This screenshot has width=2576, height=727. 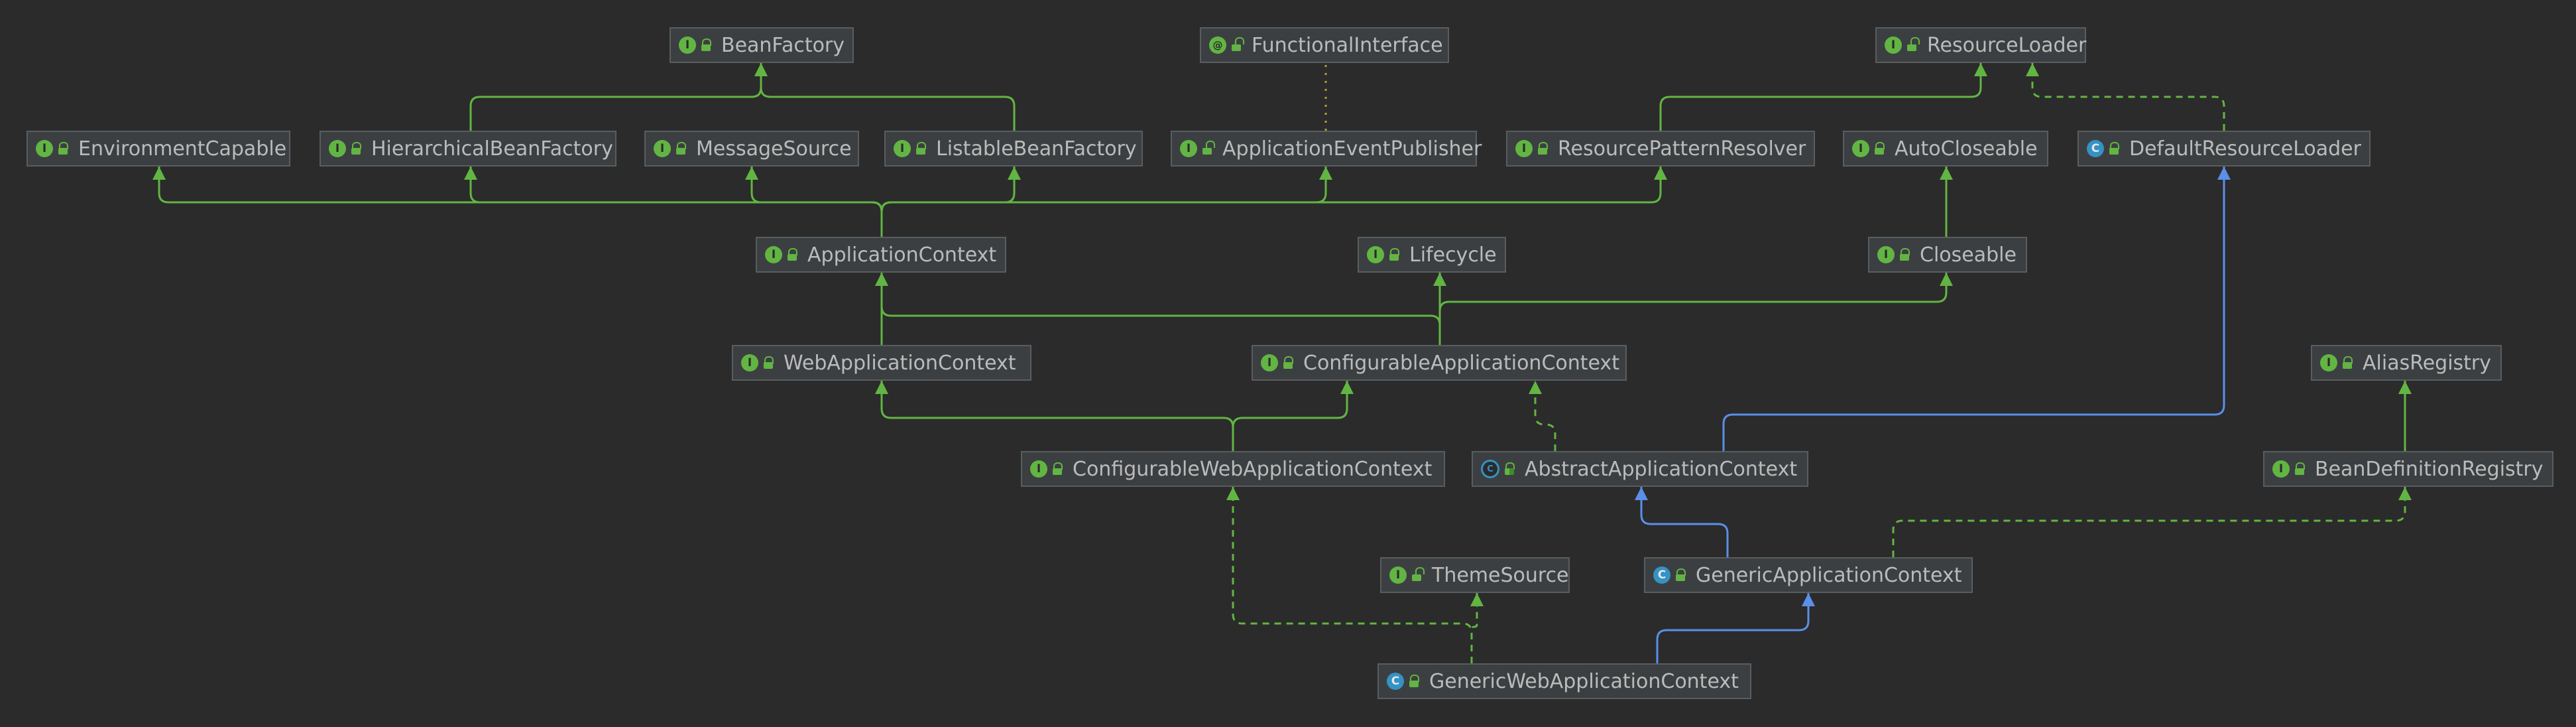 I want to click on node-resource-loader: I ResourceLoader, so click(x=1980, y=45).